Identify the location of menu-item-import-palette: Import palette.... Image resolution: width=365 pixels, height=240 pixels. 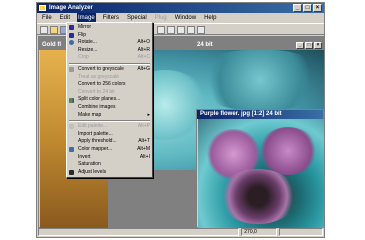
(109, 135).